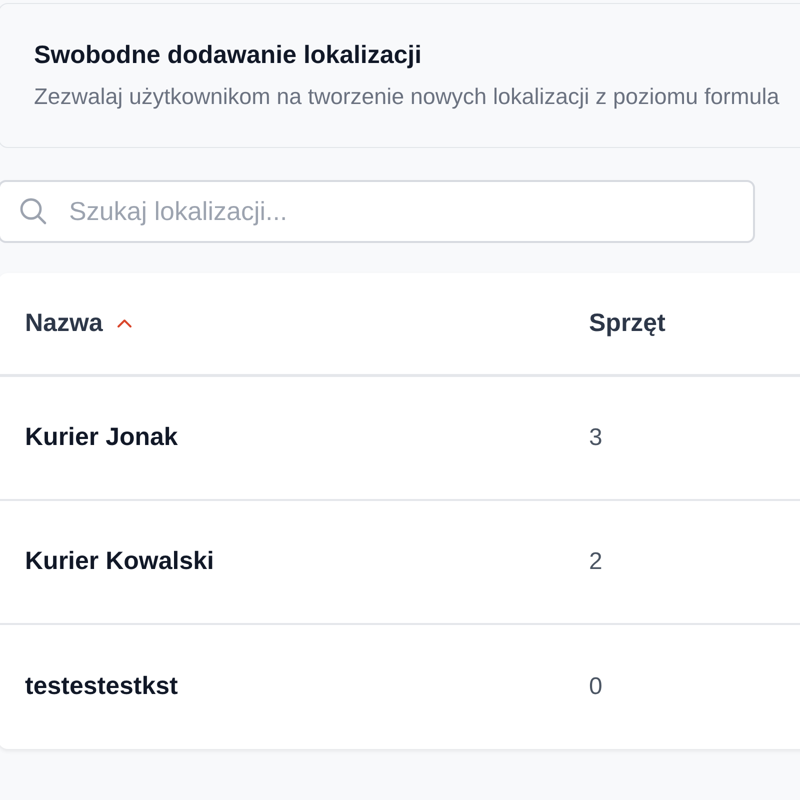 This screenshot has height=800, width=800. Describe the element at coordinates (627, 323) in the screenshot. I see `column-header: Sprzęt` at that location.